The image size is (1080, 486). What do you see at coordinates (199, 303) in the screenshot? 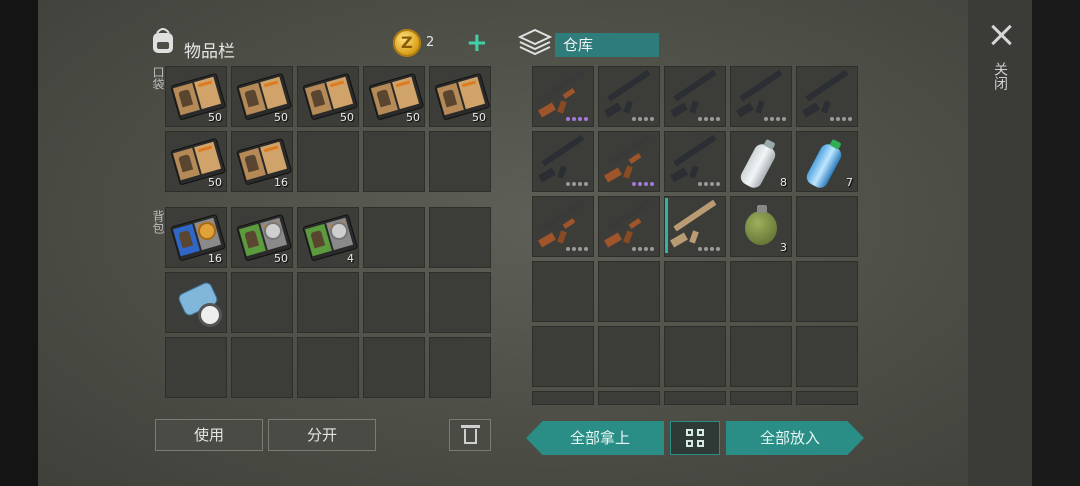
I see `map-icon` at bounding box center [199, 303].